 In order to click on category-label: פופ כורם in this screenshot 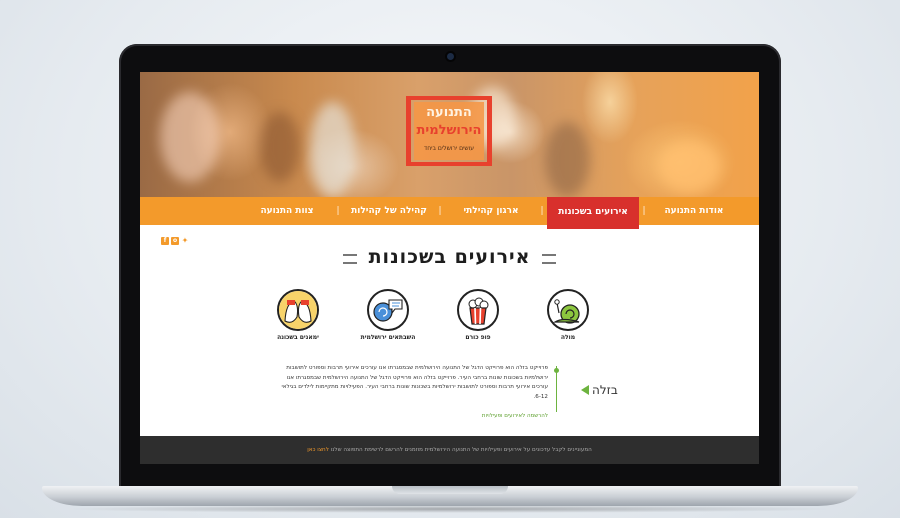, I will do `click(478, 337)`.